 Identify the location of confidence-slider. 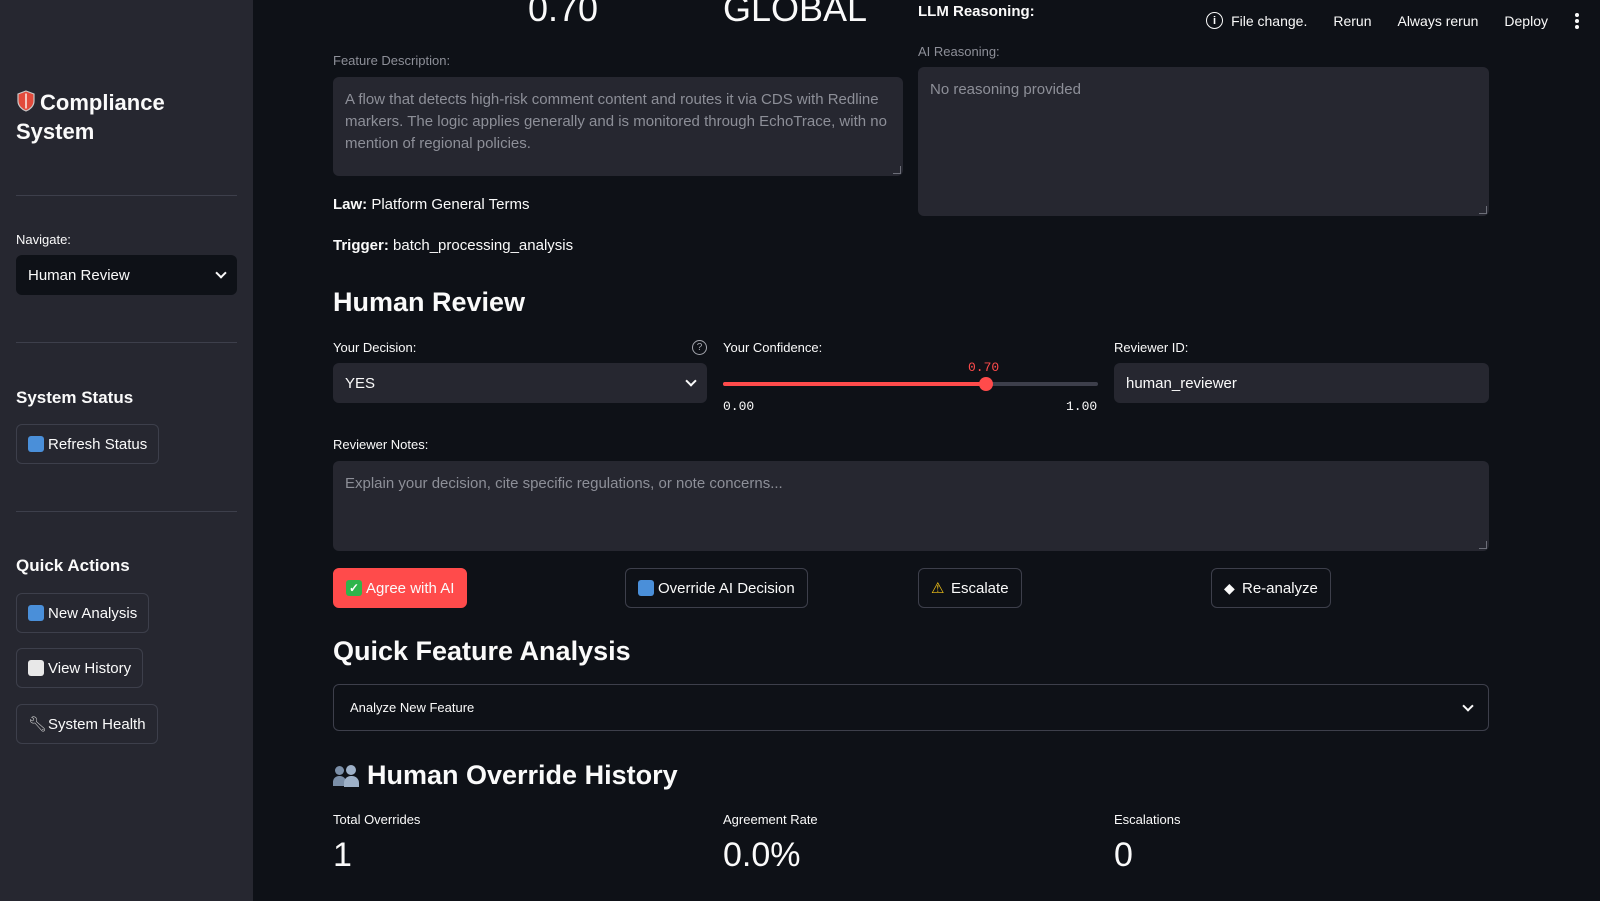
(910, 384).